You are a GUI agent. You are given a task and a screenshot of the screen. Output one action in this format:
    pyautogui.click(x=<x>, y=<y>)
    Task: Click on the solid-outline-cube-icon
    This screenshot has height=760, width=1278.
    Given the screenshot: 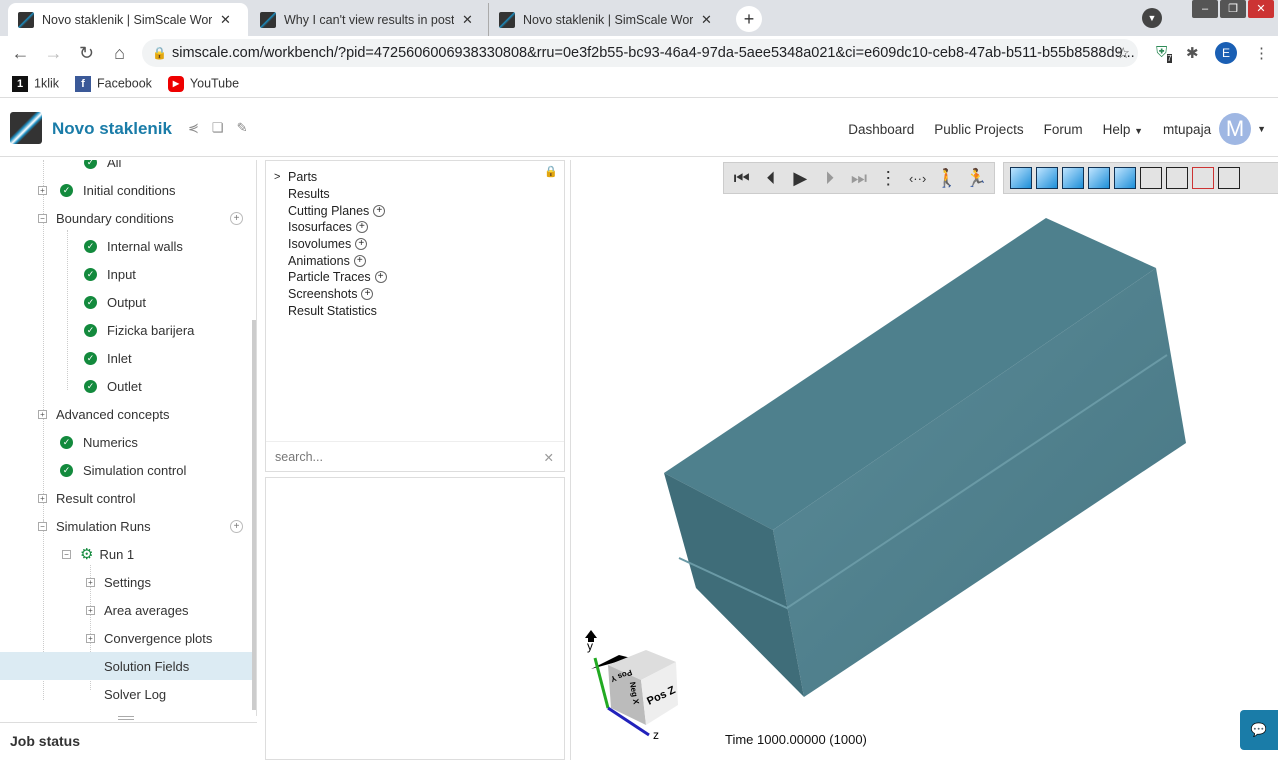 What is the action you would take?
    pyautogui.click(x=1125, y=178)
    